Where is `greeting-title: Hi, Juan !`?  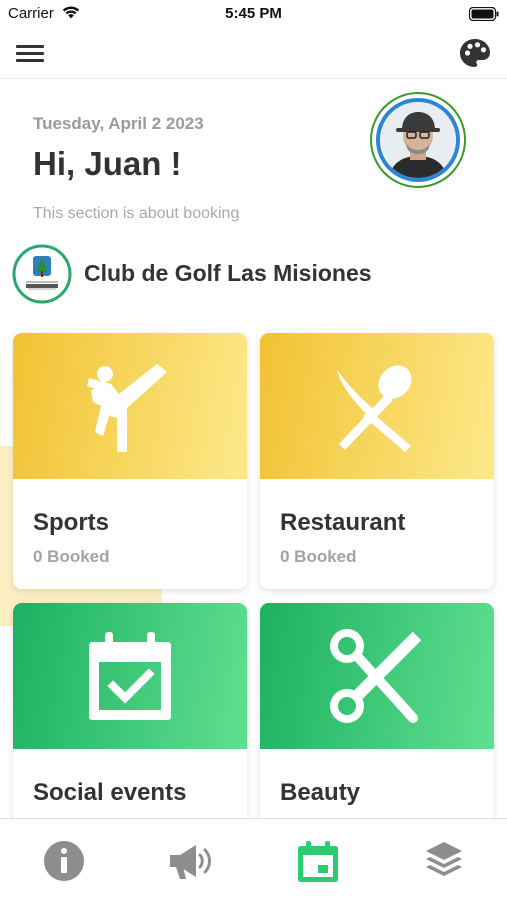
greeting-title: Hi, Juan ! is located at coordinates (107, 163).